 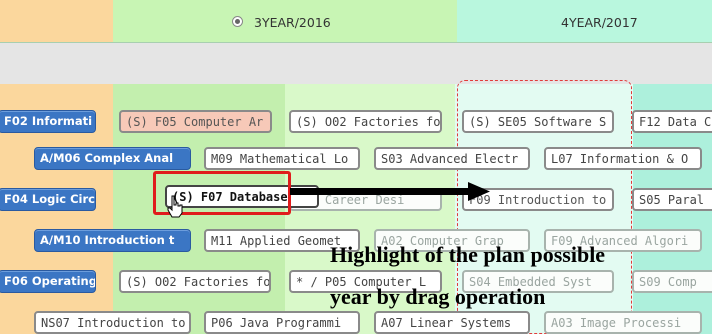 What do you see at coordinates (672, 281) in the screenshot?
I see `course-card-s09: S09 Comp` at bounding box center [672, 281].